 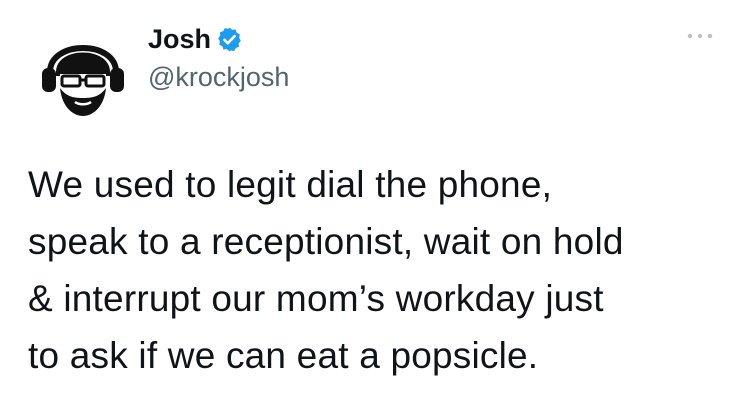 What do you see at coordinates (229, 39) in the screenshot?
I see `verified-badge-icon` at bounding box center [229, 39].